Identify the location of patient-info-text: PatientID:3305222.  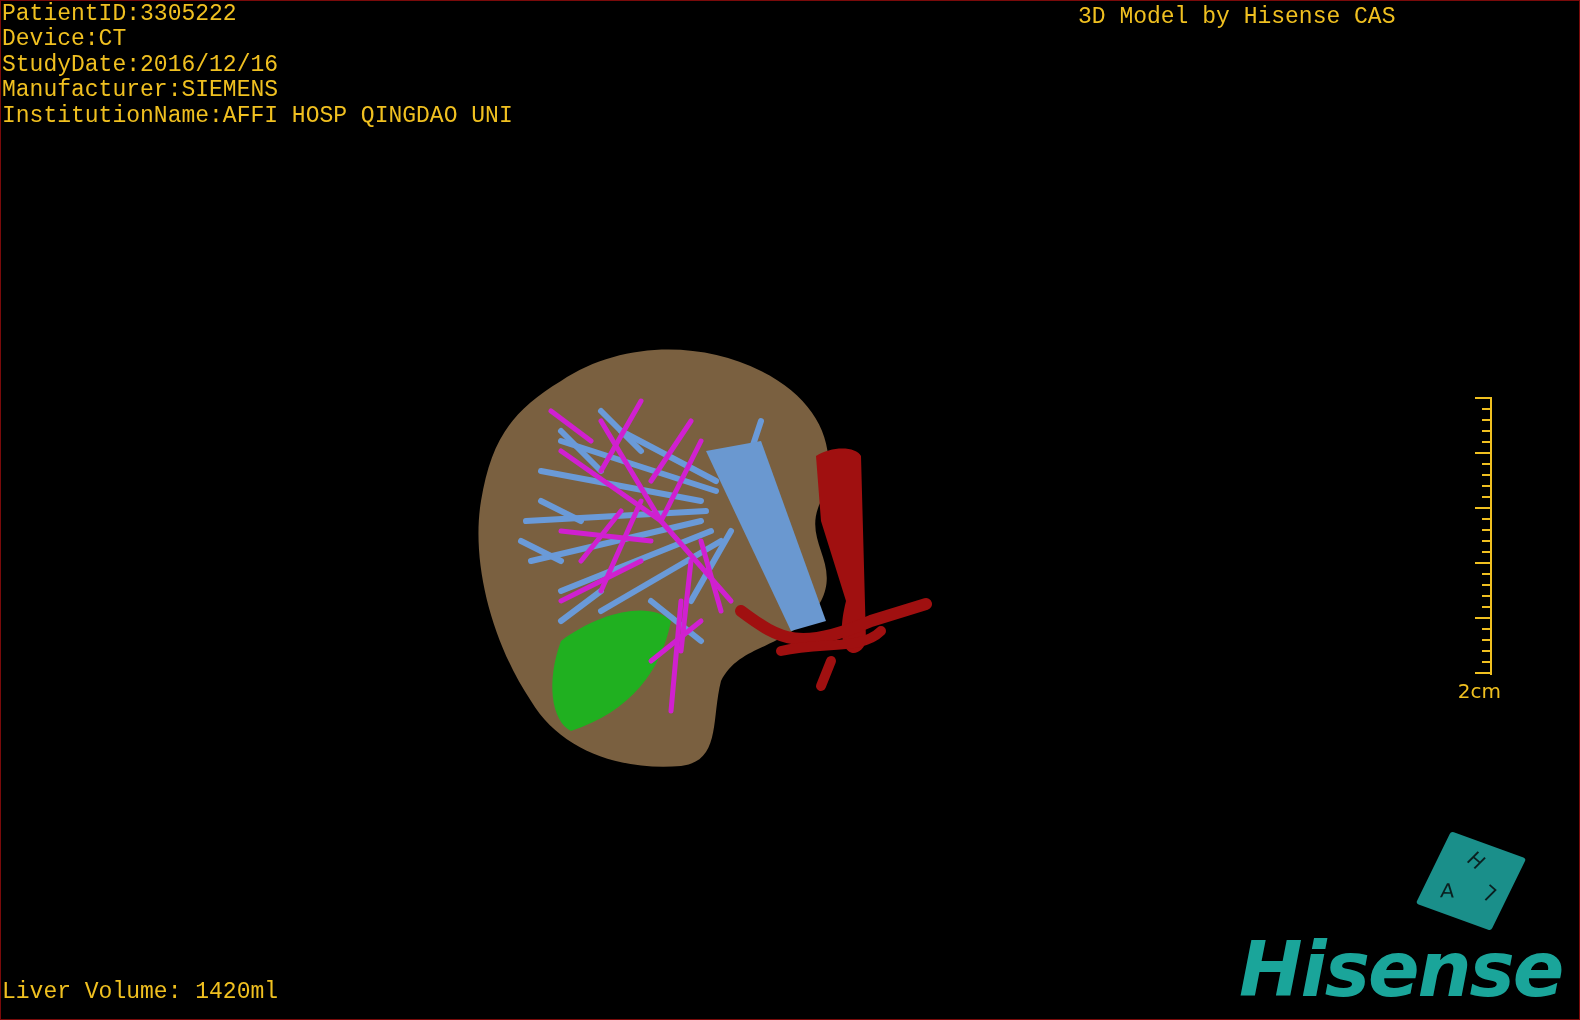
(120, 14).